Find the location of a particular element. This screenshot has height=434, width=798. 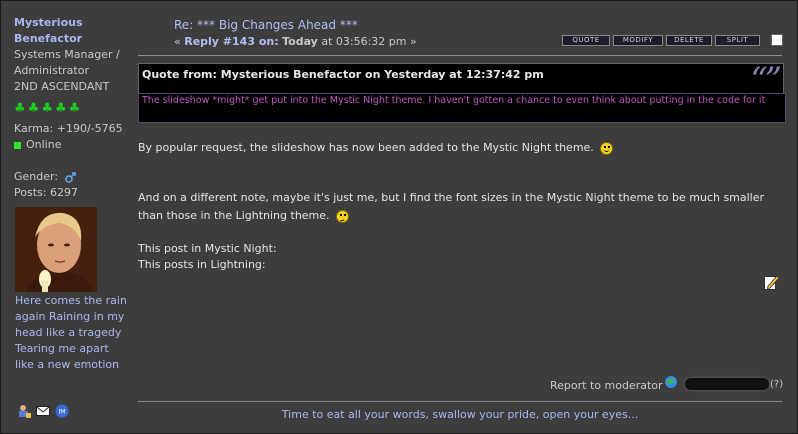

author-title-line2: Administrator is located at coordinates (51, 70).